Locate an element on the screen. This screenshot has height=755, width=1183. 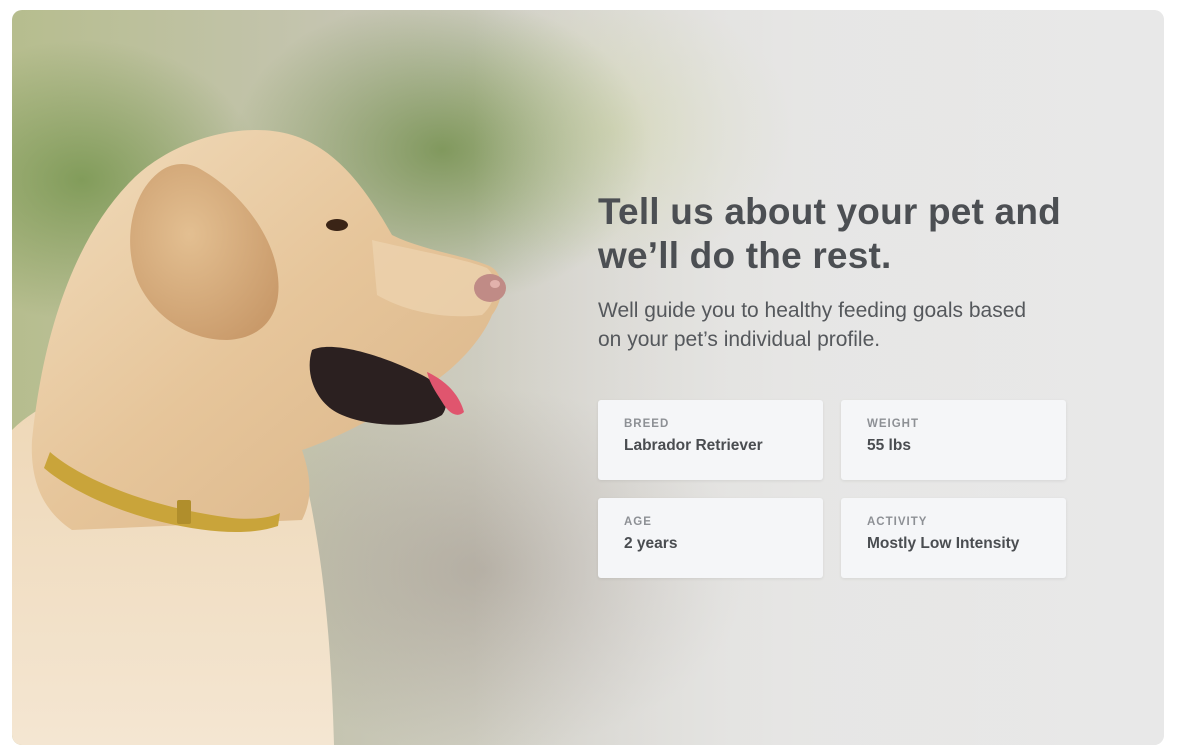
activity-card: ACTIVITY Mostly Low Intensity is located at coordinates (953, 538).